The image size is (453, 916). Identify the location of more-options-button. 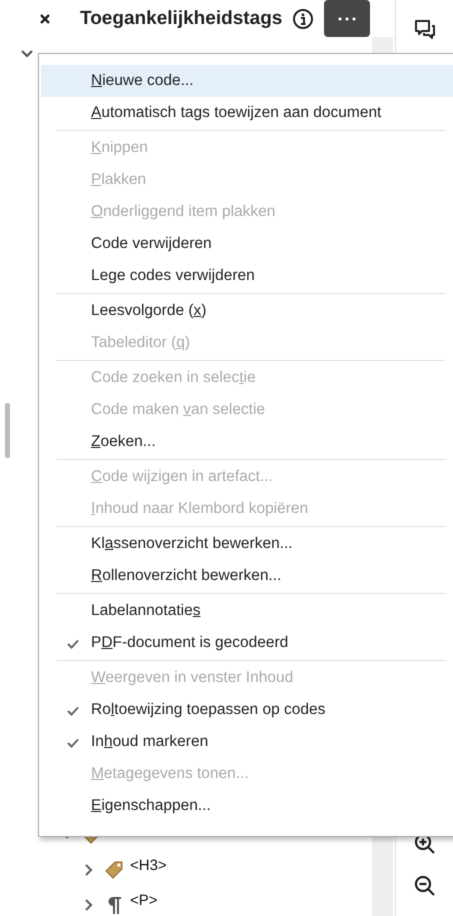
(347, 18).